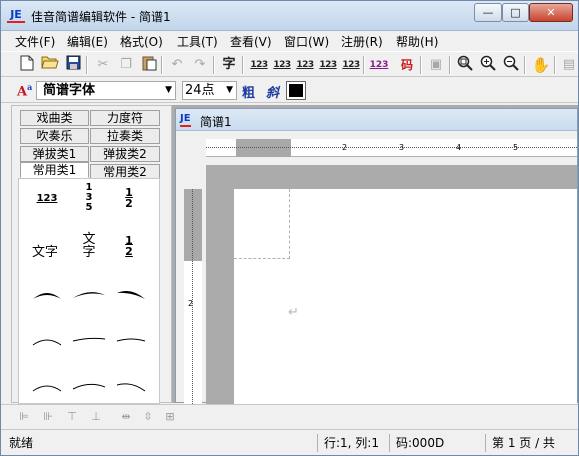 This screenshot has height=456, width=579. Describe the element at coordinates (229, 65) in the screenshot. I see `char-button: 字` at that location.